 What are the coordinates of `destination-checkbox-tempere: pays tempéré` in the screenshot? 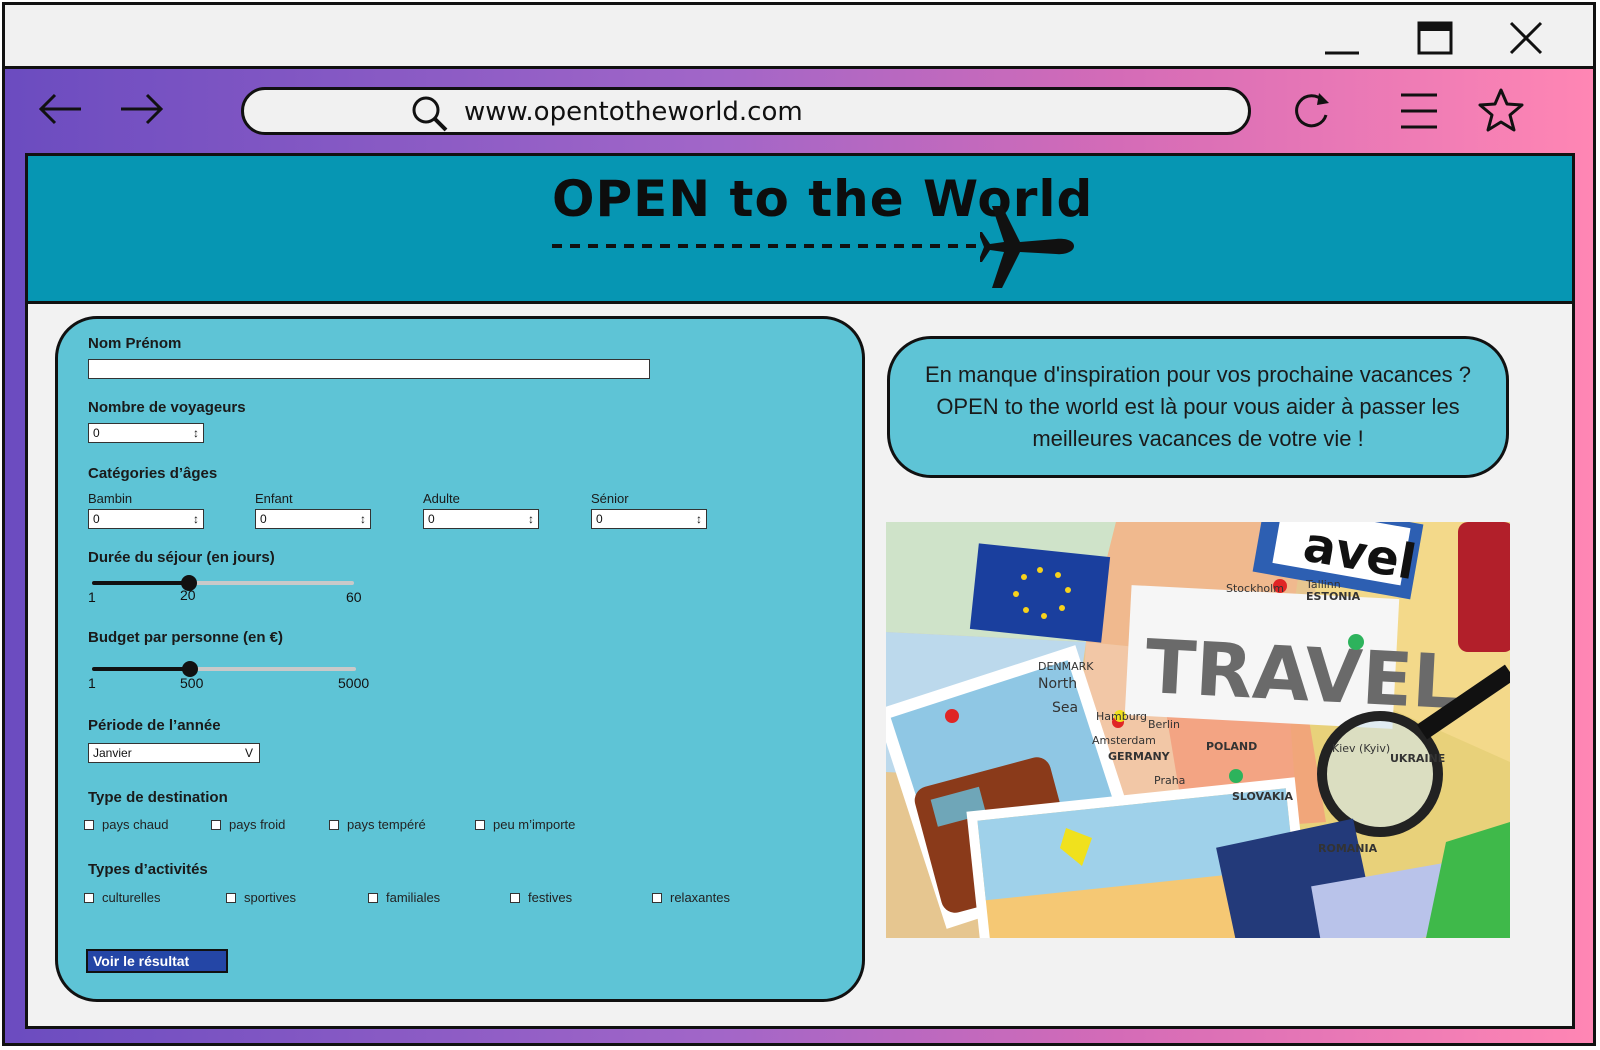 It's located at (377, 824).